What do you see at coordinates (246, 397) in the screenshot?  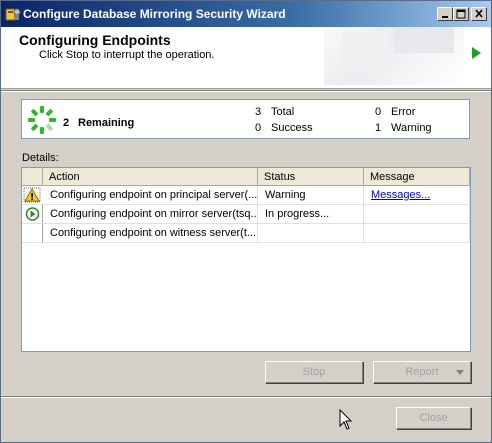 I see `footer-divider` at bounding box center [246, 397].